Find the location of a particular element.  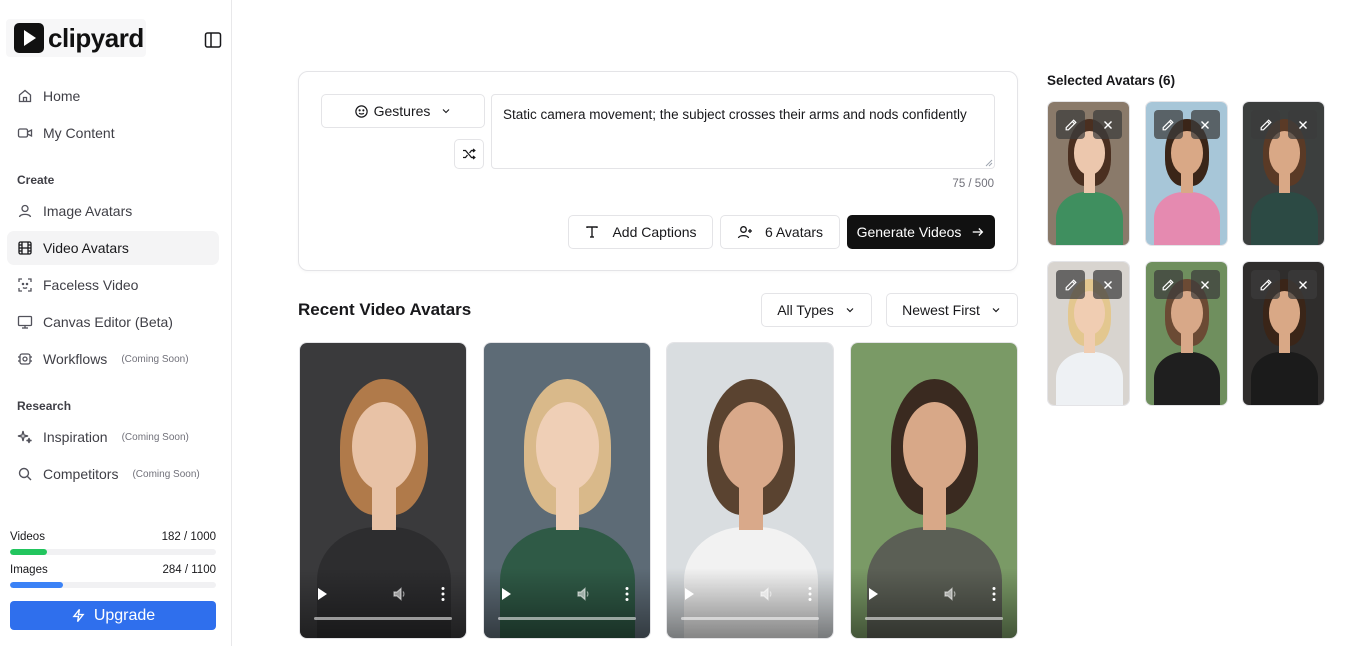

gestures-dropdown: Gestures is located at coordinates (403, 111).